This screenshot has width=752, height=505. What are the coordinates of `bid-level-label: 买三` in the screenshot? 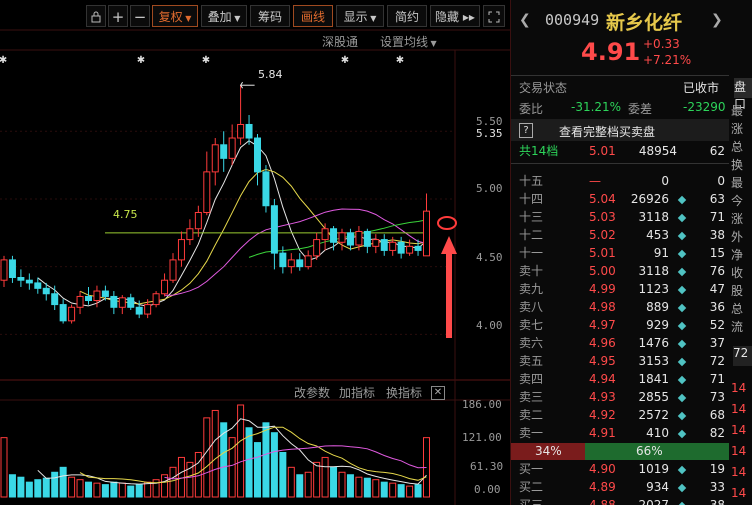 It's located at (531, 501).